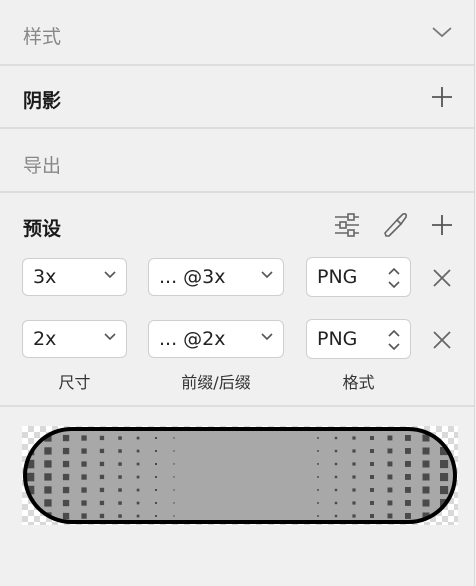  I want to click on size-select: 2x, so click(74, 339).